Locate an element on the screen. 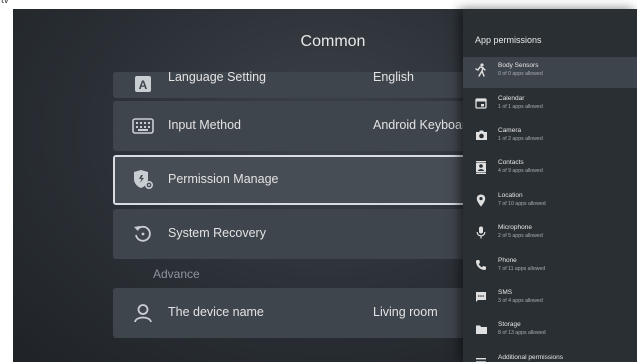 The height and width of the screenshot is (362, 637). additional-permissions-icon is located at coordinates (481, 358).